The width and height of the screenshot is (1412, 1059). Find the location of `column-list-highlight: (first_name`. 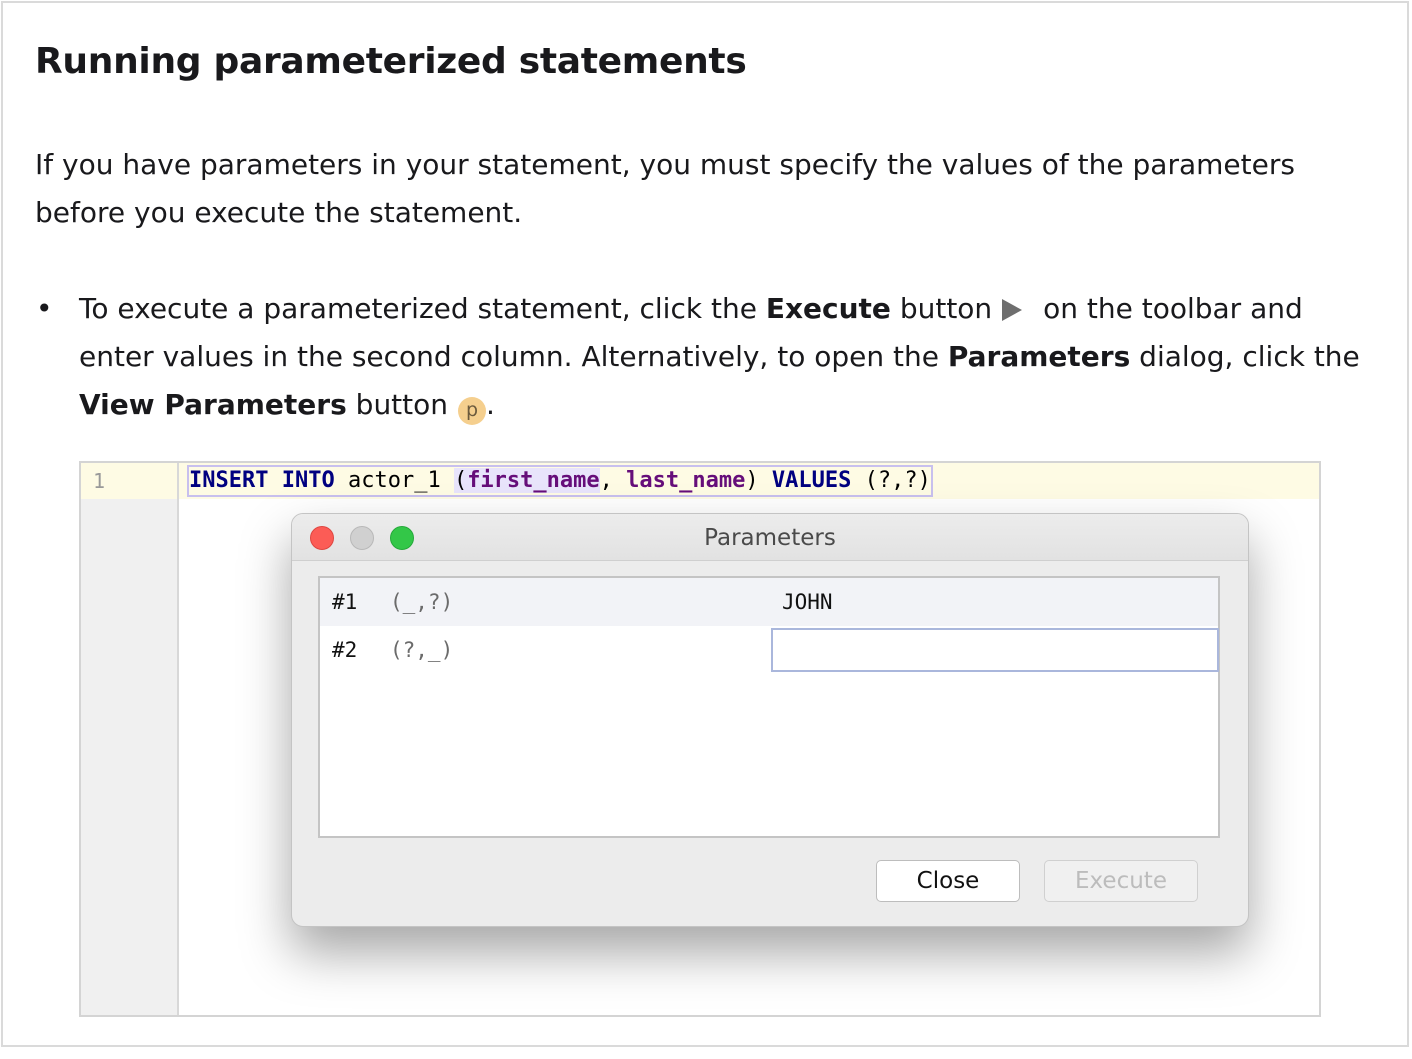

column-list-highlight: (first_name is located at coordinates (526, 480).